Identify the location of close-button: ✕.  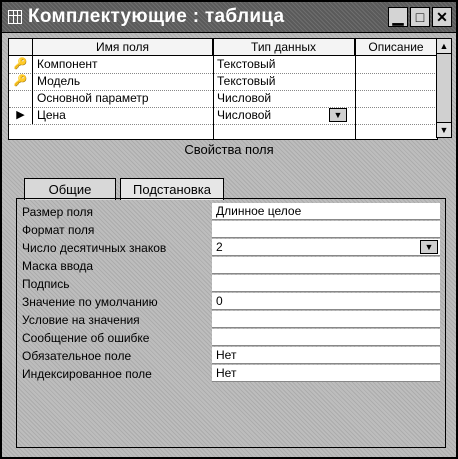
(442, 17).